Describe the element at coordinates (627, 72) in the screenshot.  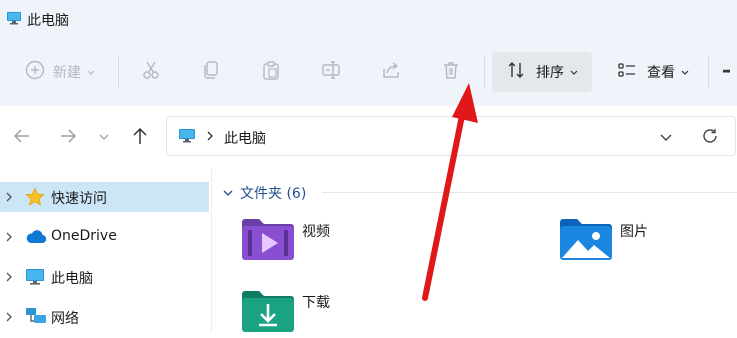
I see `list-view-icon` at that location.